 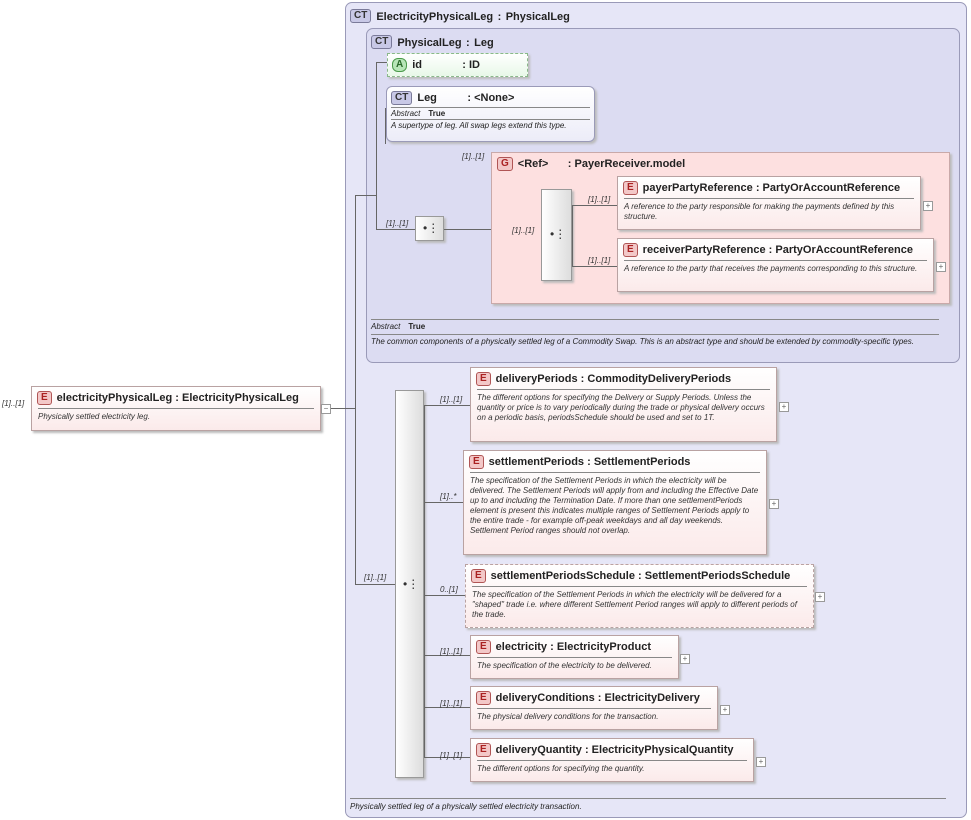 I want to click on attribute-id: Aid: ID, so click(x=457, y=65).